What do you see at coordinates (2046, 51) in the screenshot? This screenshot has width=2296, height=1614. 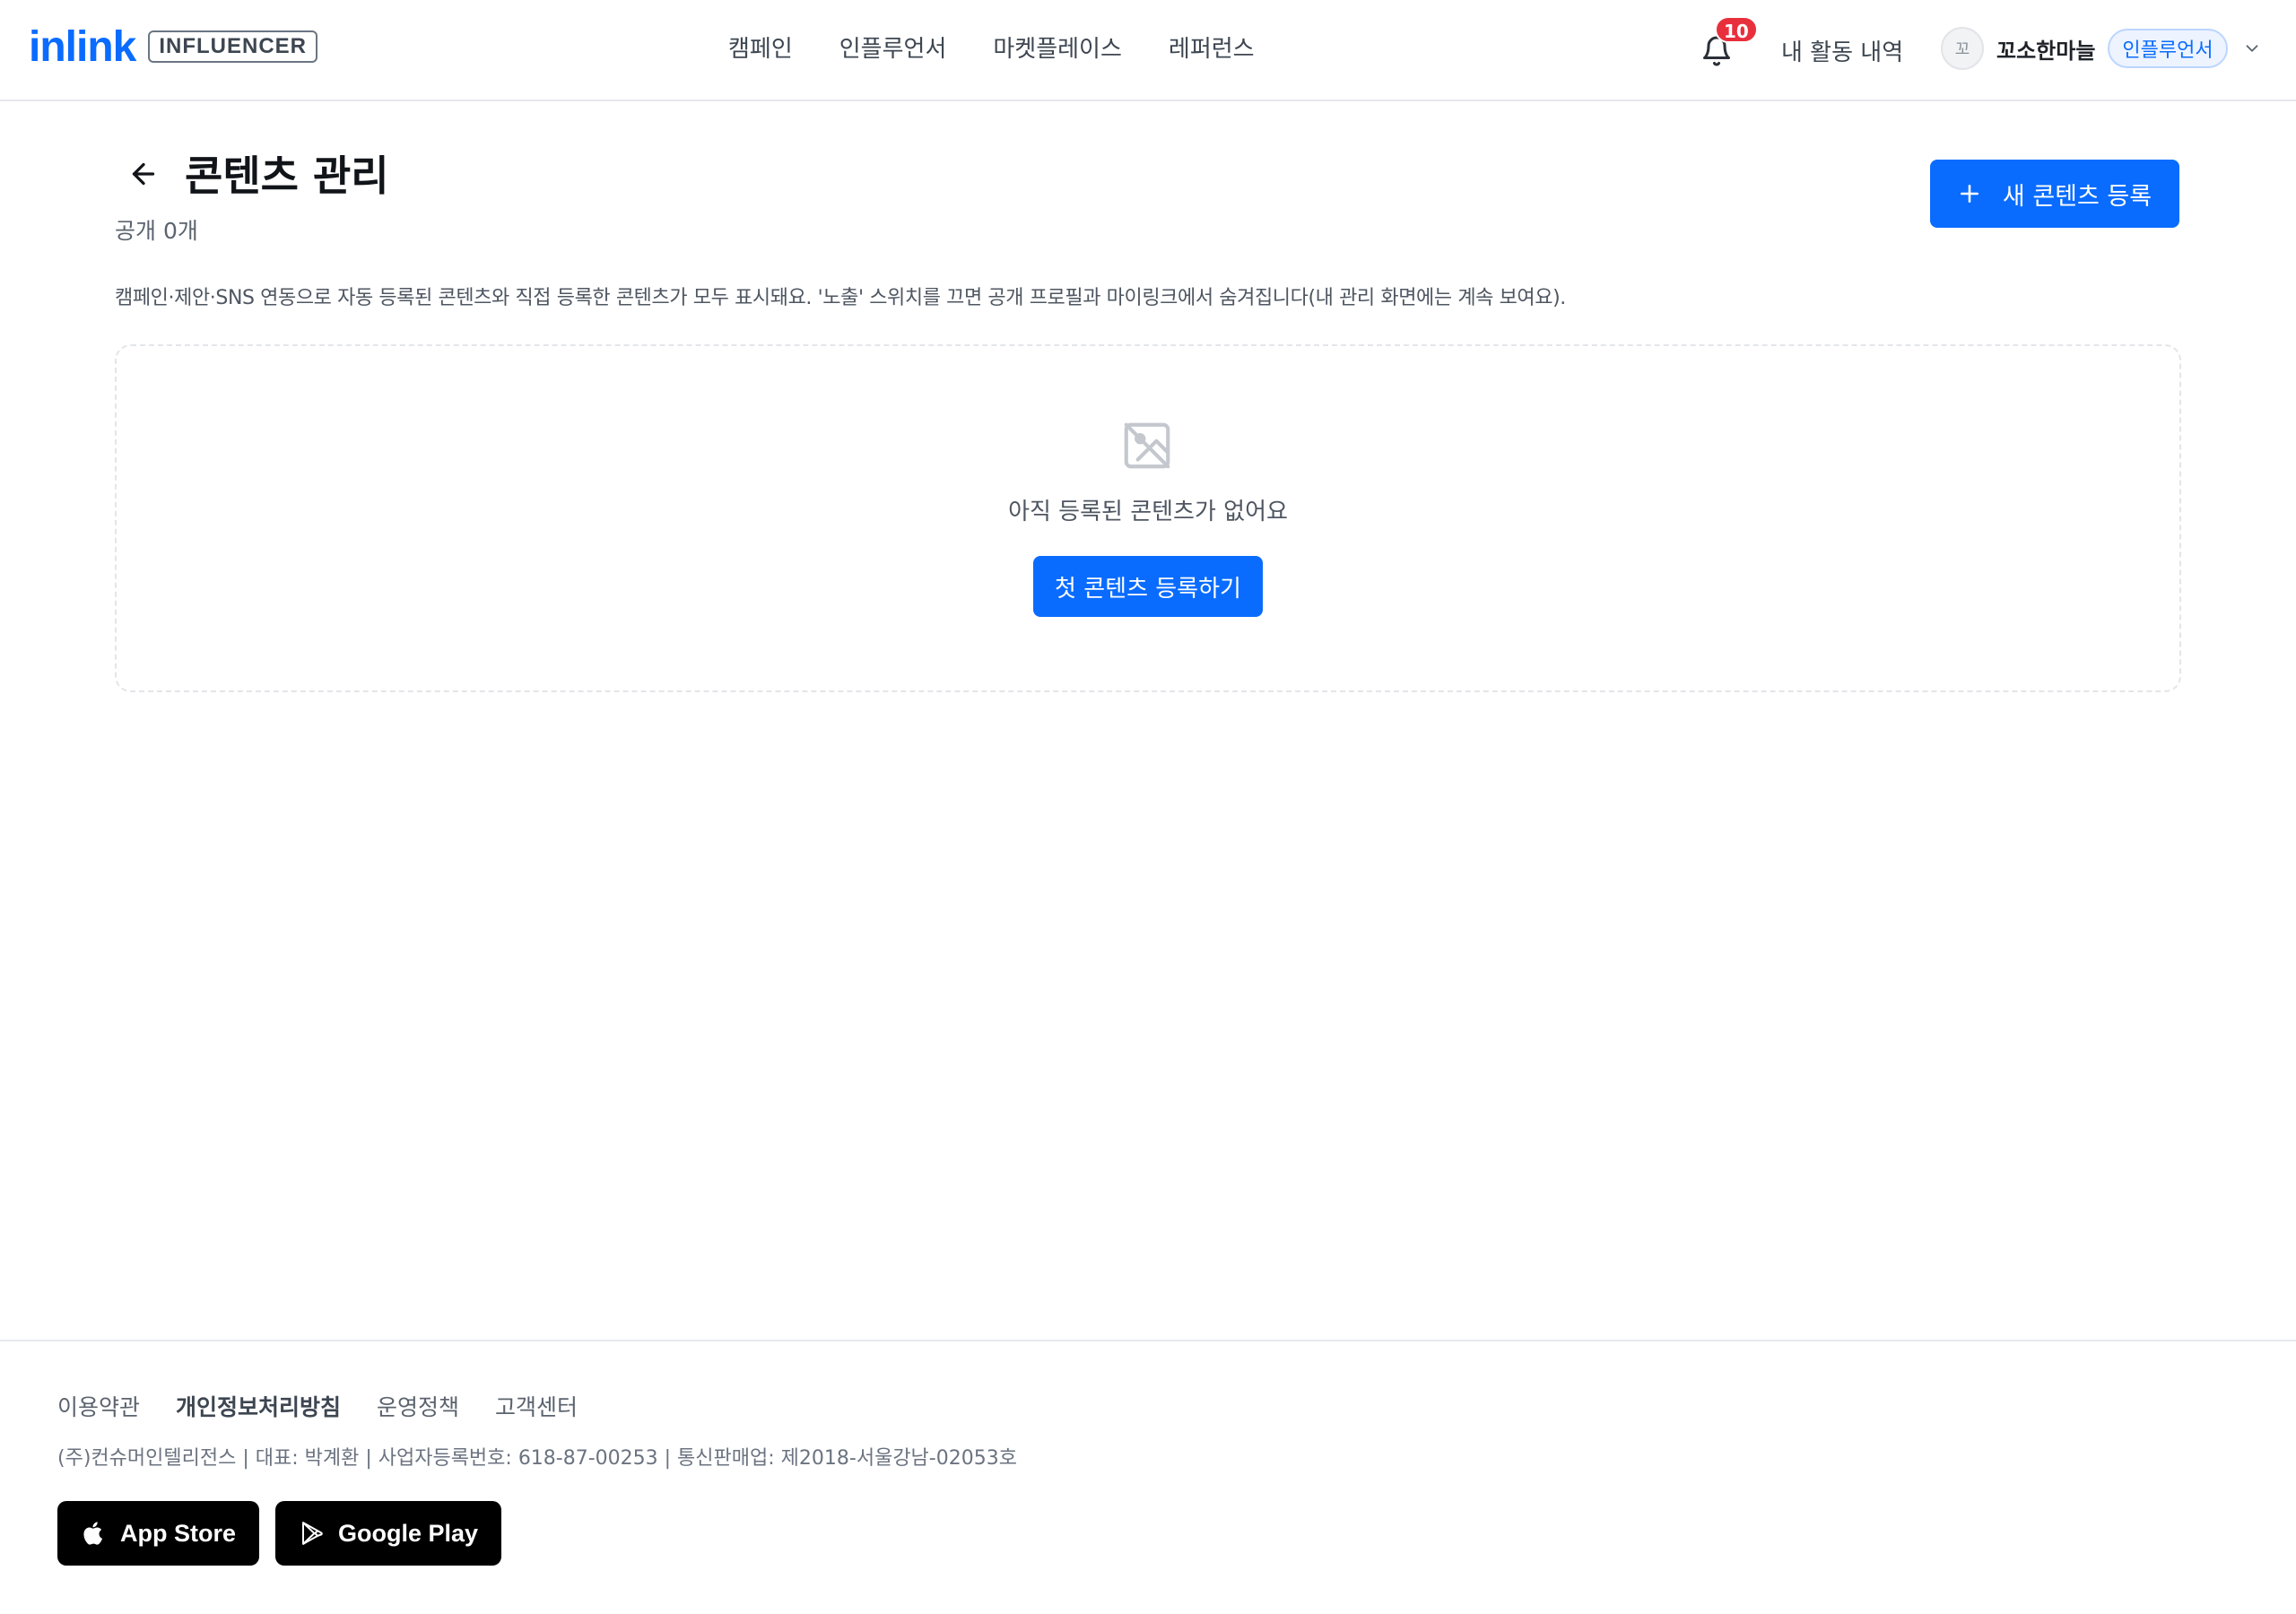 I see `profile-name: 꼬소한마늘` at bounding box center [2046, 51].